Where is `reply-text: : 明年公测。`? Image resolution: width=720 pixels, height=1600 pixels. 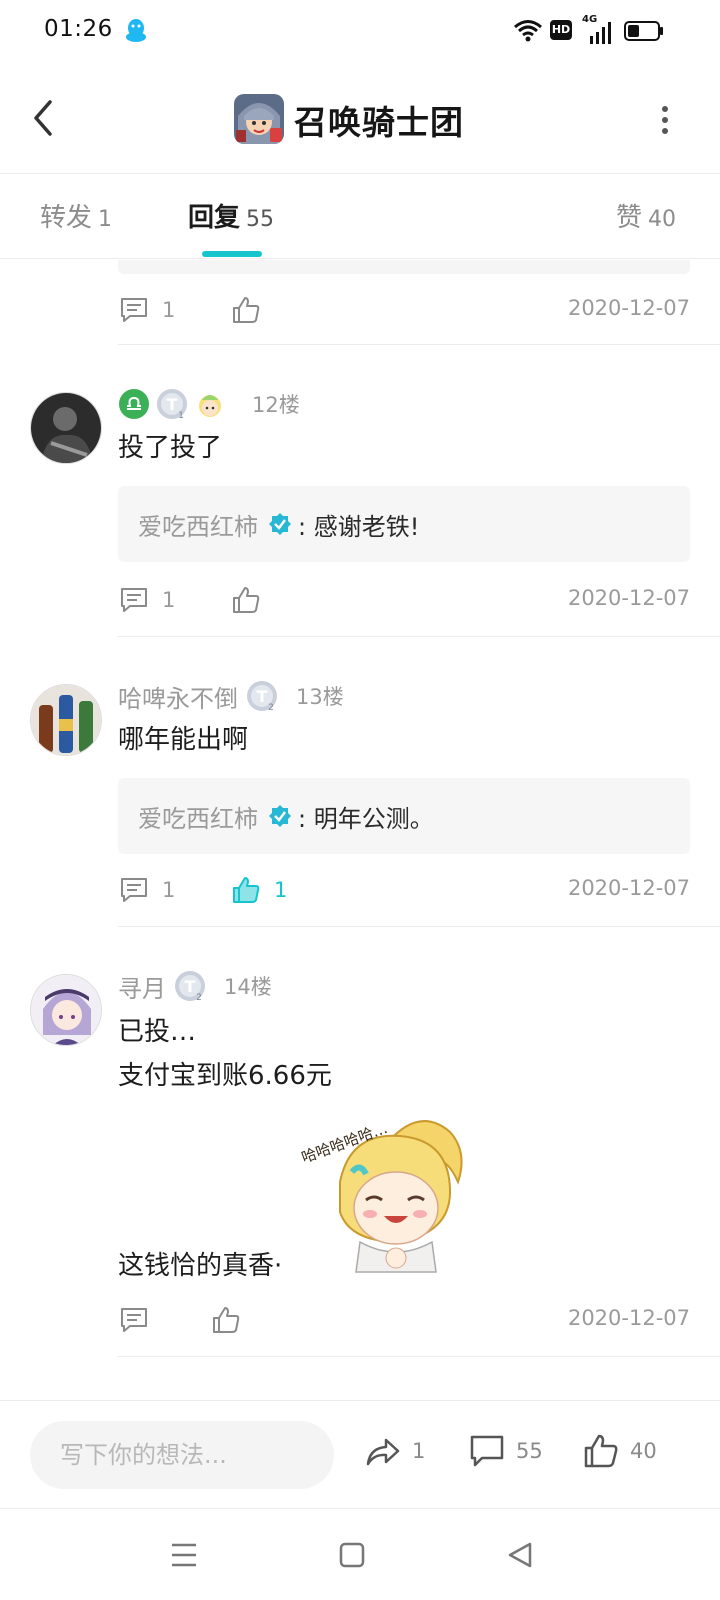 reply-text: : 明年公测。 is located at coordinates (366, 818).